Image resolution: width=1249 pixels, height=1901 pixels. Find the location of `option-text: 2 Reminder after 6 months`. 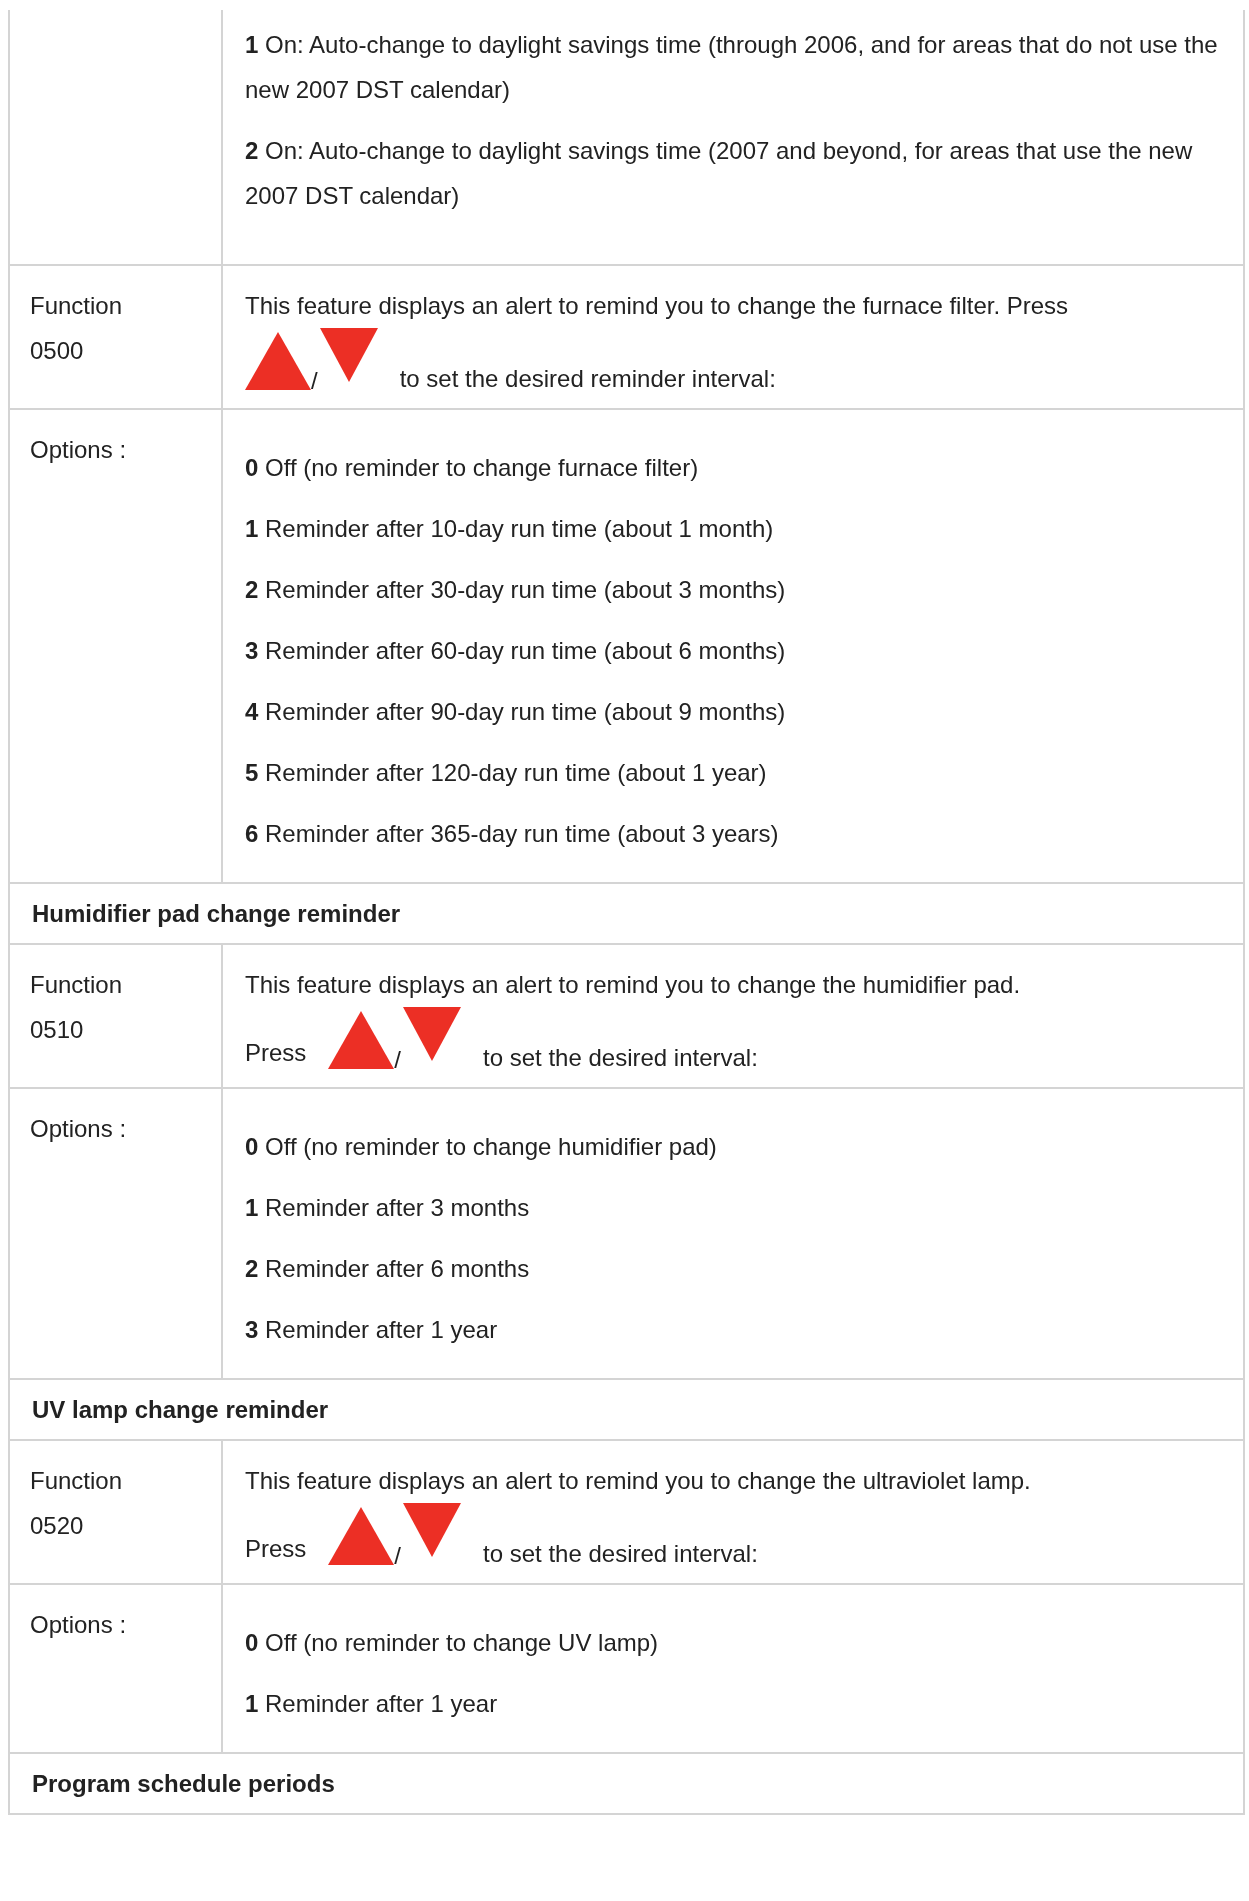

option-text: 2 Reminder after 6 months is located at coordinates (388, 1269).